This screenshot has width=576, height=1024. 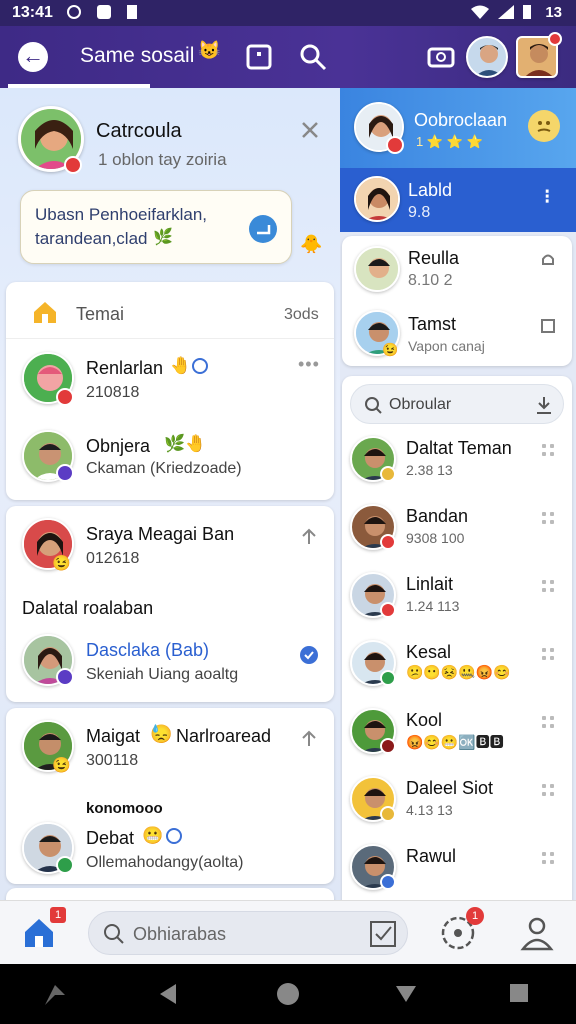 I want to click on stop-square-icon, so click(x=259, y=57).